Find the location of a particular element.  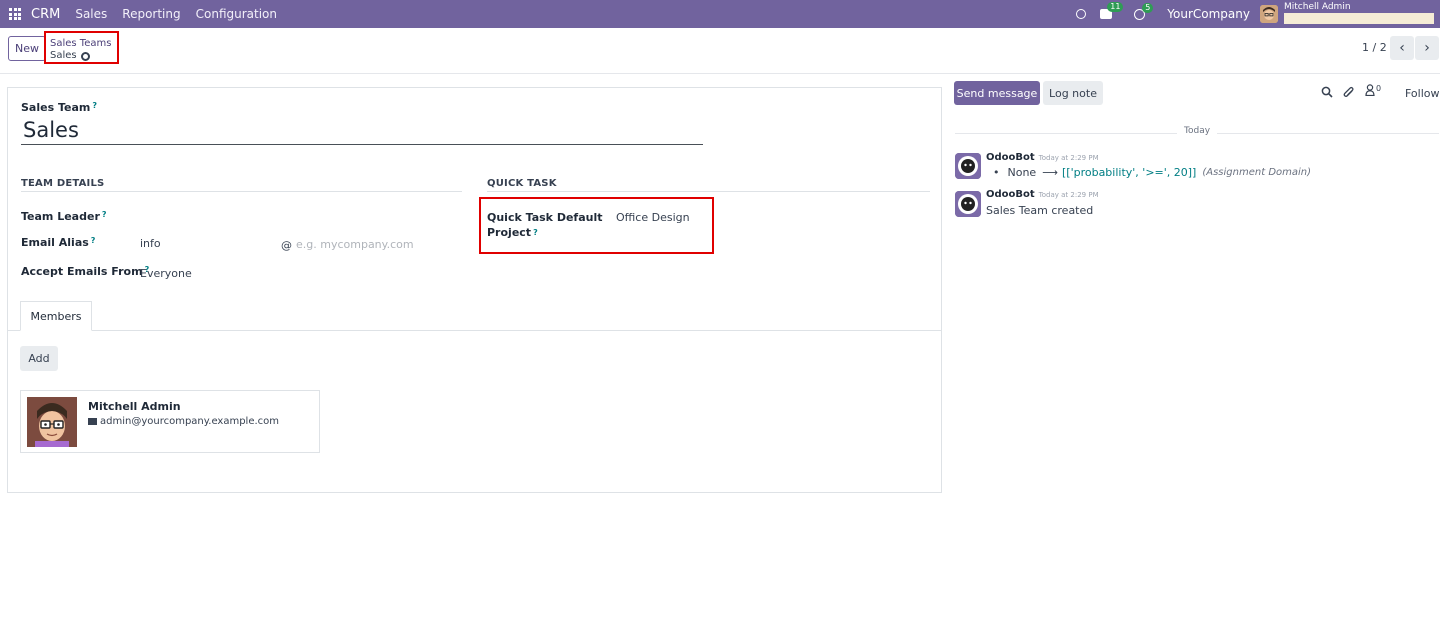

quick-task-label-line2: Project is located at coordinates (509, 232).